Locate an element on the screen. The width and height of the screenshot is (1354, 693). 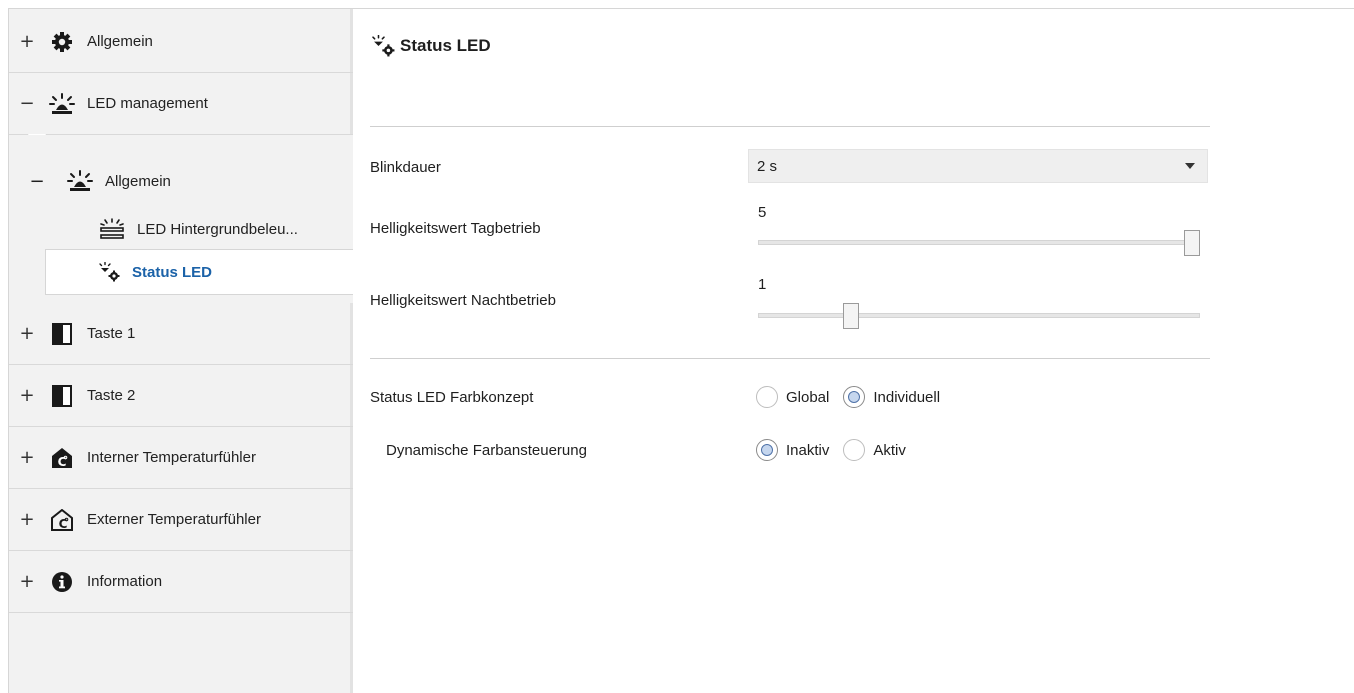
sub-item-allgemein: − Allgemein is located at coordinates (90, 181).